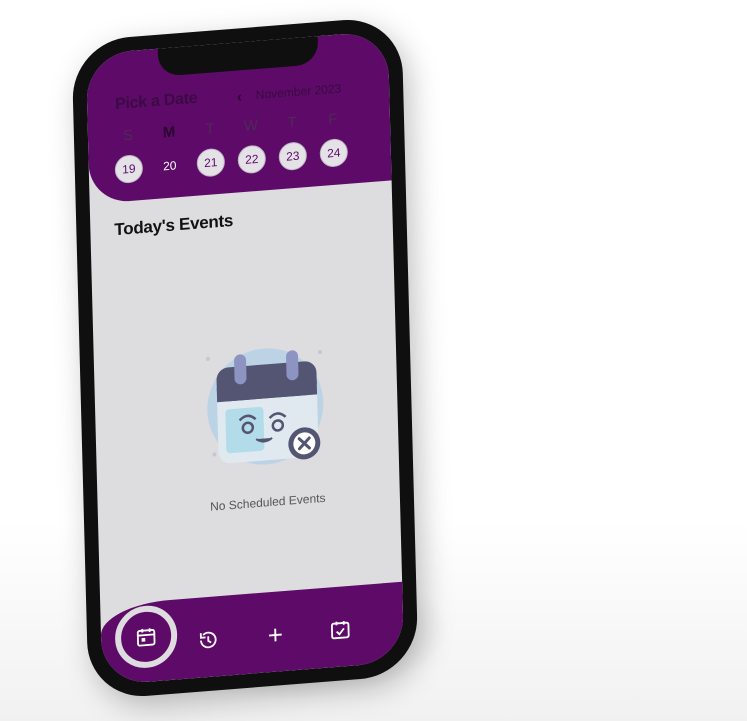 This screenshot has width=747, height=721. I want to click on empty-state: No Scheduled Events, so click(266, 424).